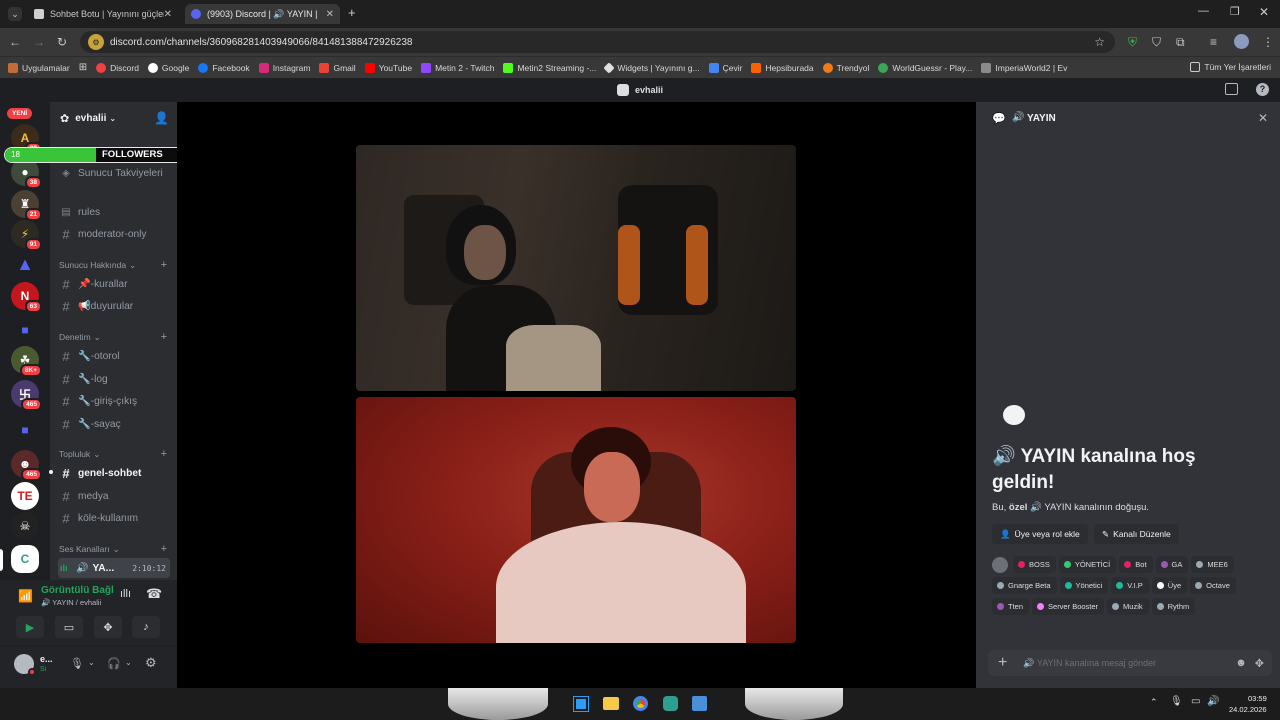 The width and height of the screenshot is (1280, 720). Describe the element at coordinates (1172, 564) in the screenshot. I see `role-tag: GA` at that location.